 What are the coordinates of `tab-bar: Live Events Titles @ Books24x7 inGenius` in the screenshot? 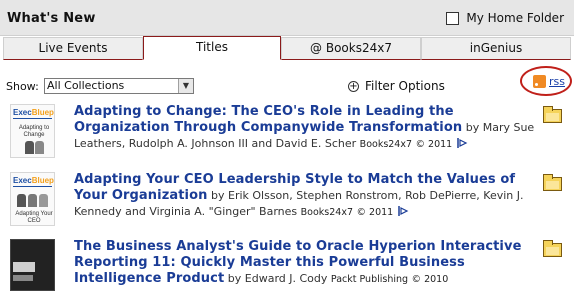 It's located at (287, 48).